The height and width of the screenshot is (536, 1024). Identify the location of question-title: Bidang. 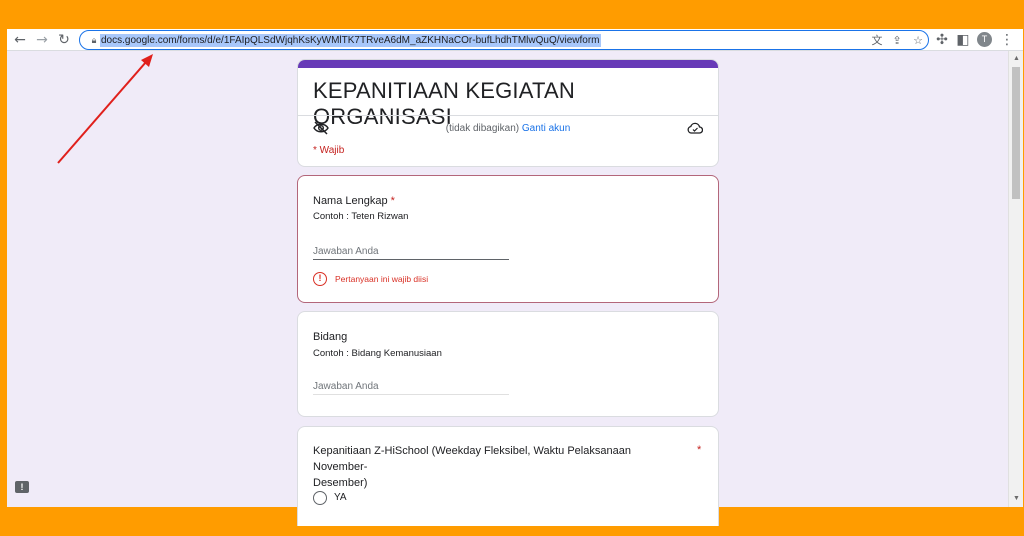
(330, 337).